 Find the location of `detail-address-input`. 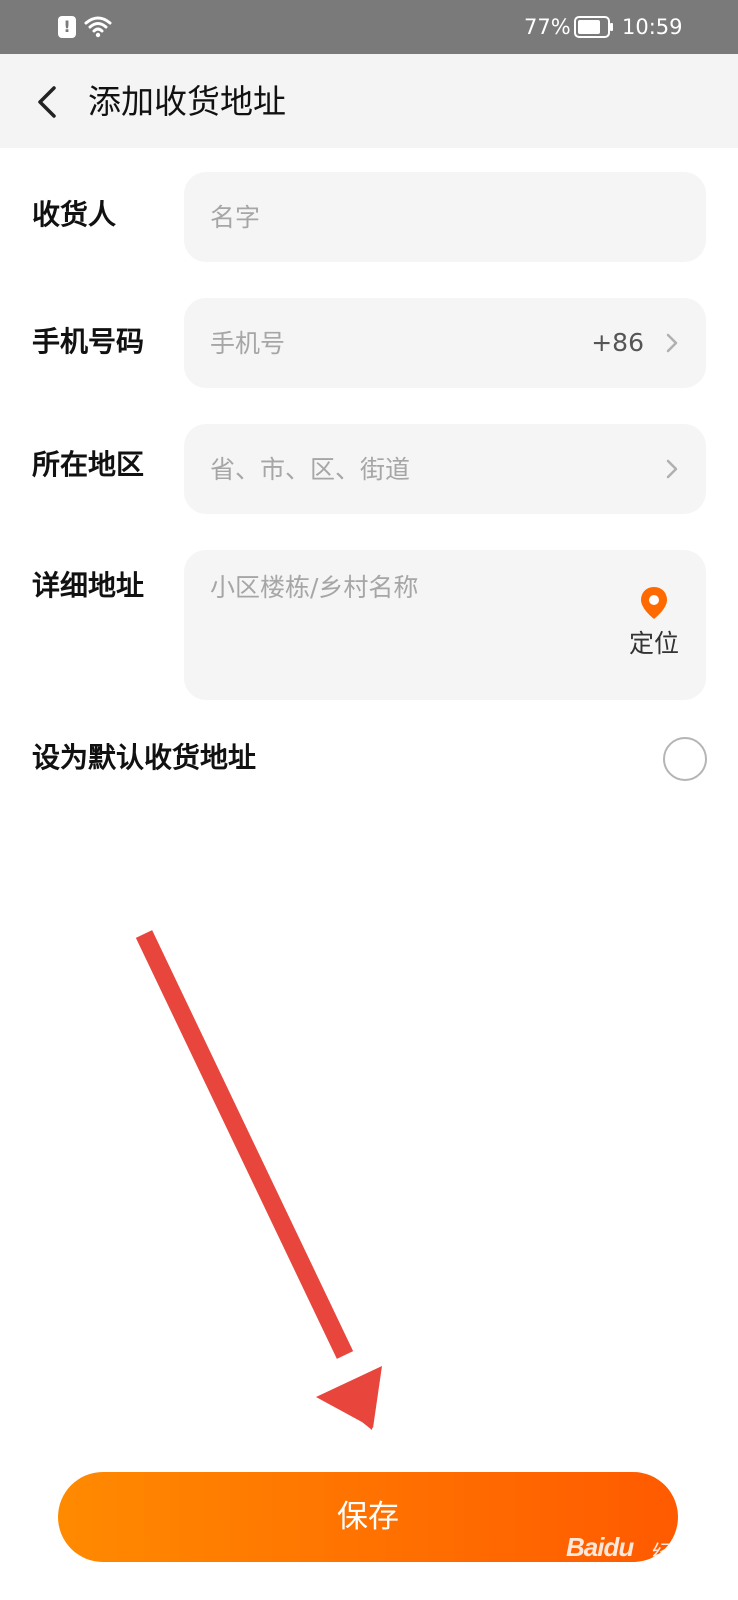

detail-address-input is located at coordinates (400, 635).